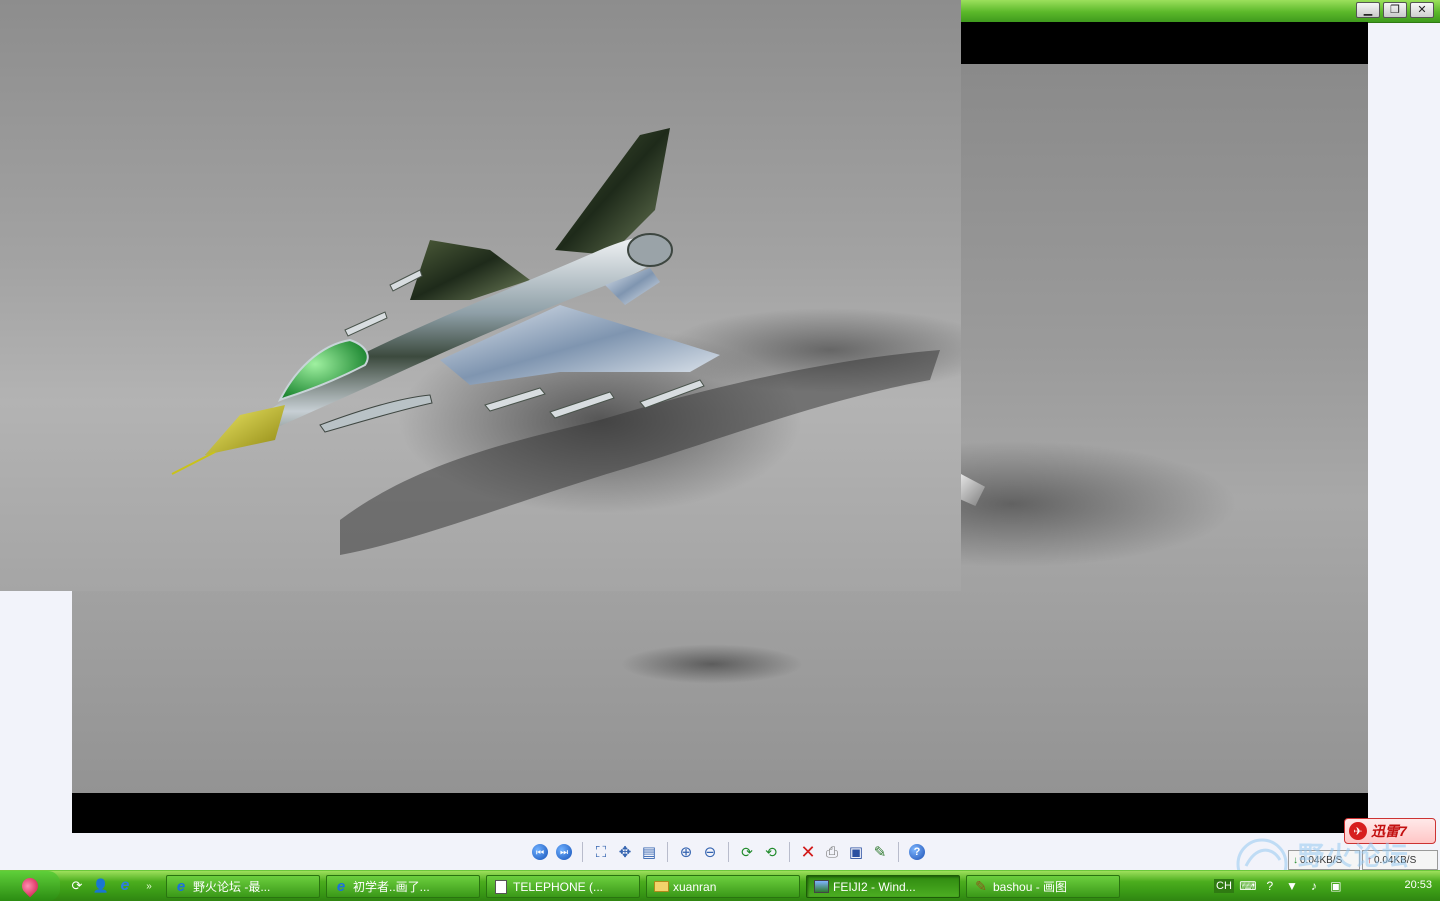 Image resolution: width=1440 pixels, height=901 pixels. I want to click on fit-screen-icon: ⛶, so click(601, 852).